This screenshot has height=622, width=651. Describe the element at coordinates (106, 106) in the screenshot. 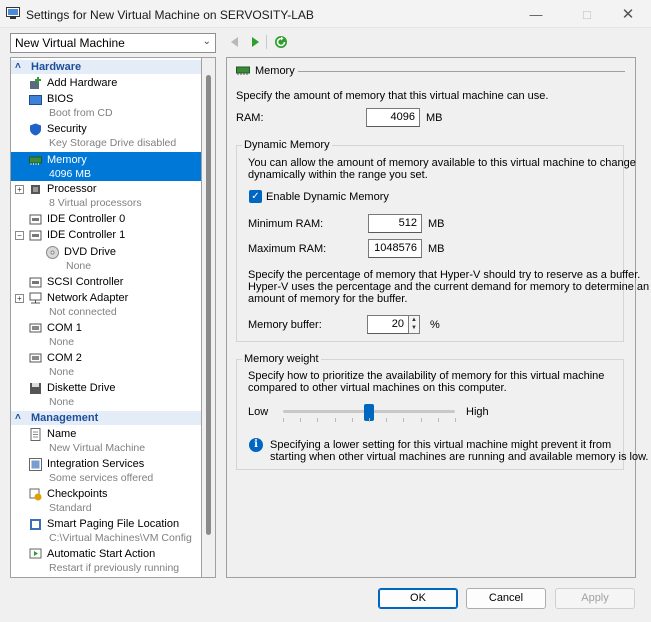

I see `tree-item-bios: BIOS Boot from CD` at that location.